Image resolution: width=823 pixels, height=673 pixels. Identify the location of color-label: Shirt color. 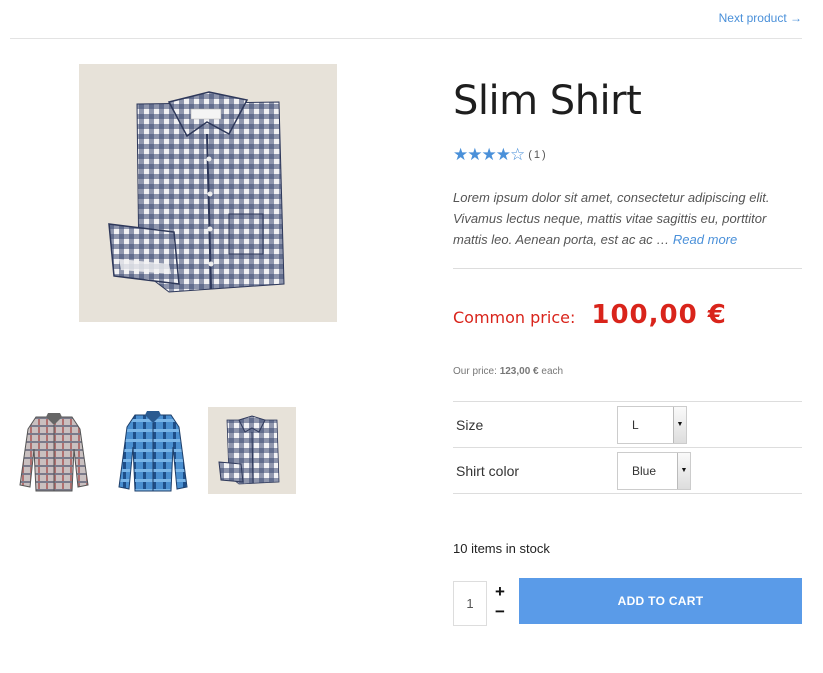
(488, 470).